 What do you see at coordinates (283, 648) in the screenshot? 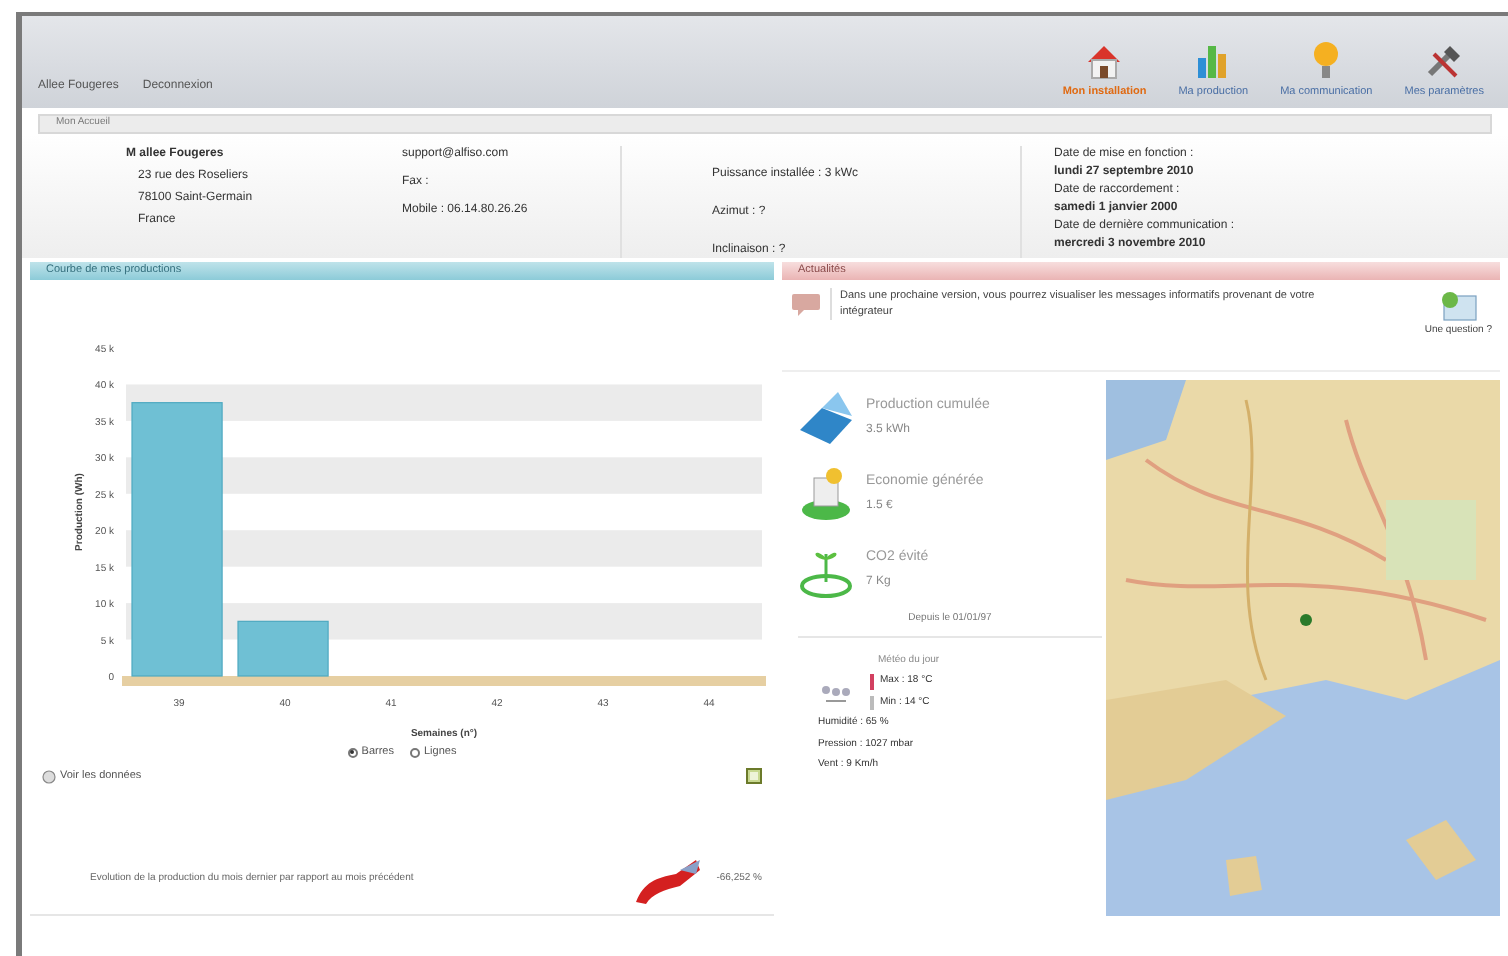
I see `bar` at bounding box center [283, 648].